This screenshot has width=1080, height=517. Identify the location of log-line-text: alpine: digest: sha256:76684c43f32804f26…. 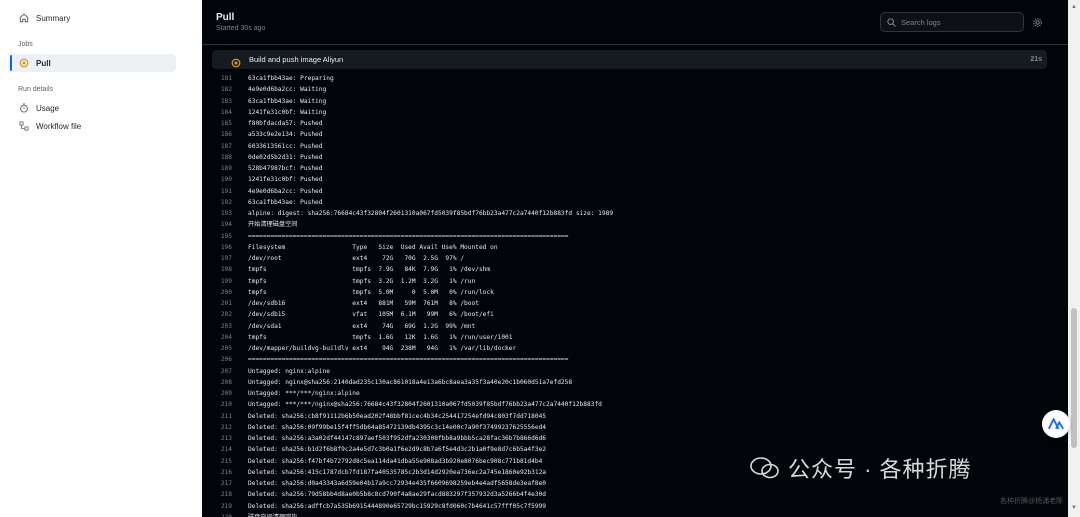
(431, 213).